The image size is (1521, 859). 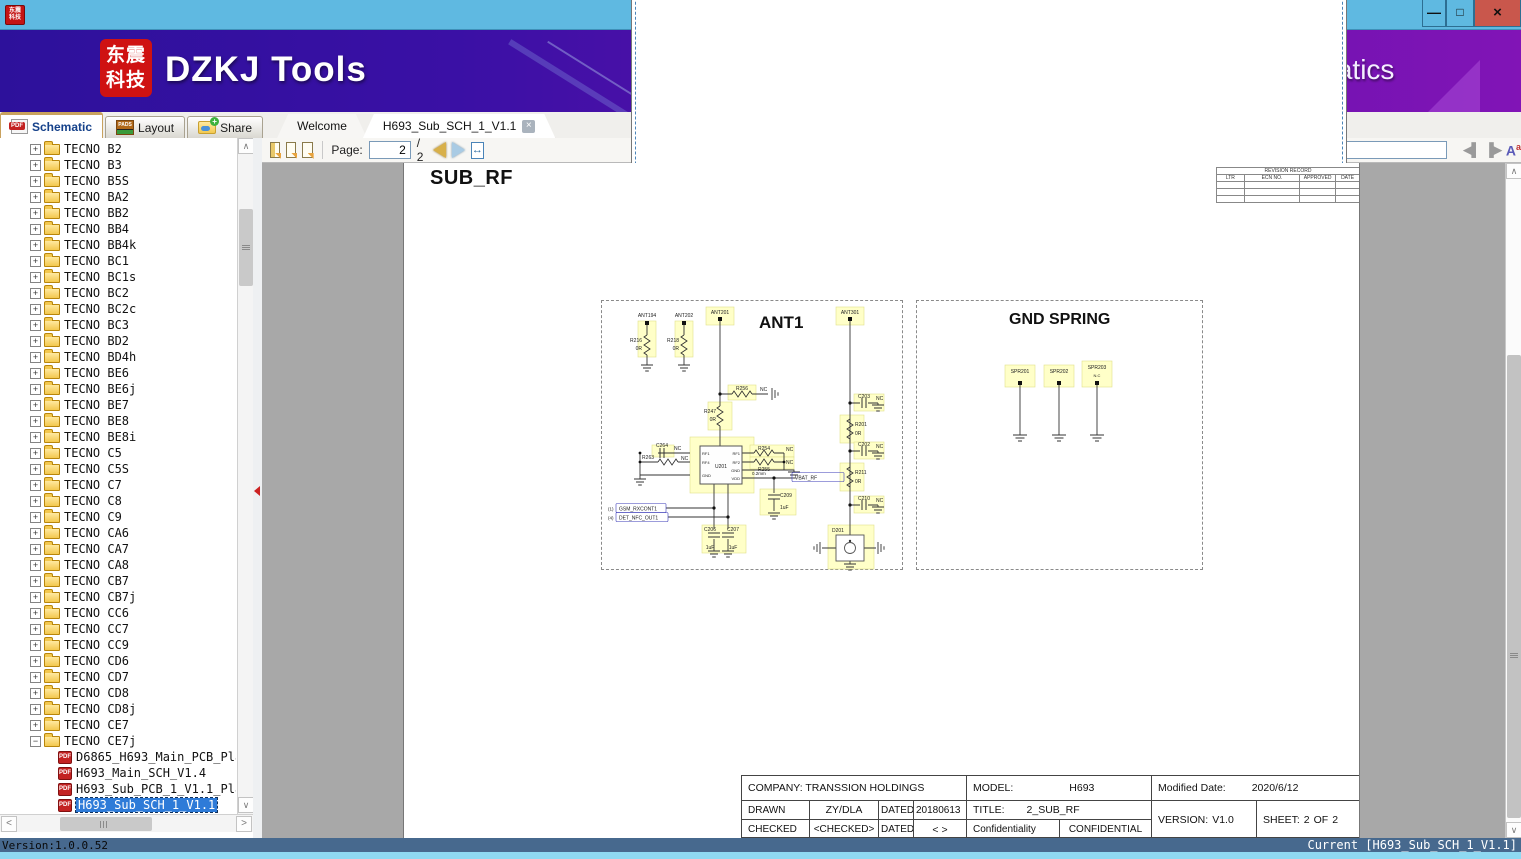 I want to click on tree-folder-row: + TECNO B2, so click(x=118, y=149).